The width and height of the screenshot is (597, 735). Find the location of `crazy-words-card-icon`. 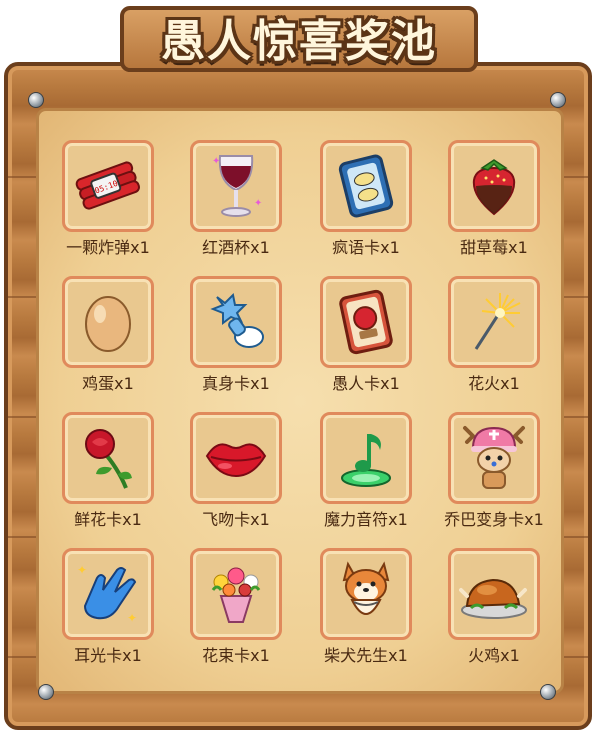

crazy-words-card-icon is located at coordinates (366, 186).